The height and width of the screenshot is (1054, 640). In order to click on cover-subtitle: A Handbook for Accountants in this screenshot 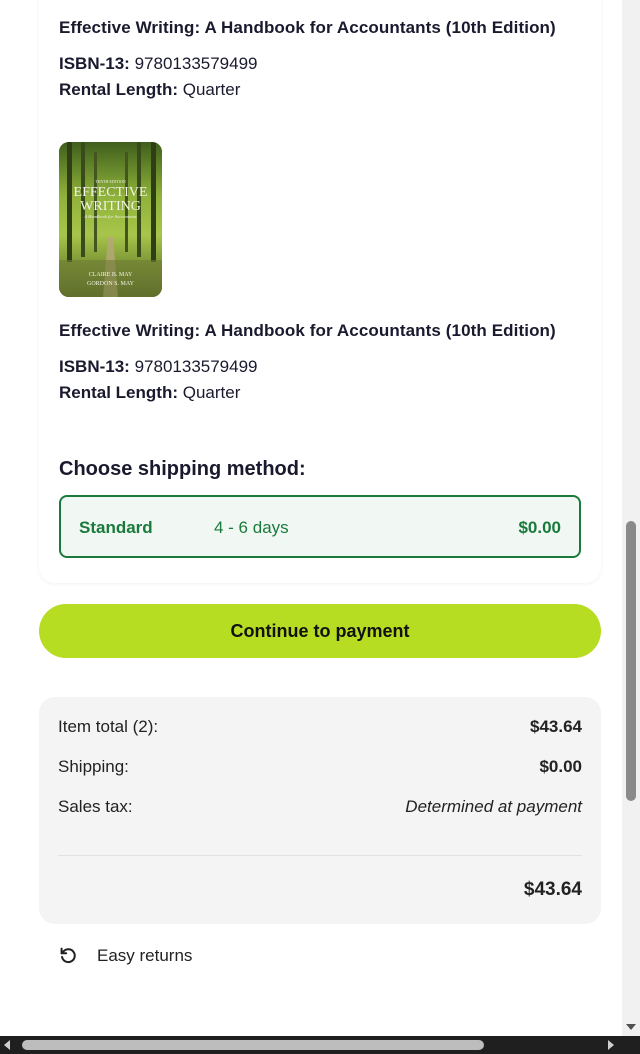, I will do `click(109, 216)`.